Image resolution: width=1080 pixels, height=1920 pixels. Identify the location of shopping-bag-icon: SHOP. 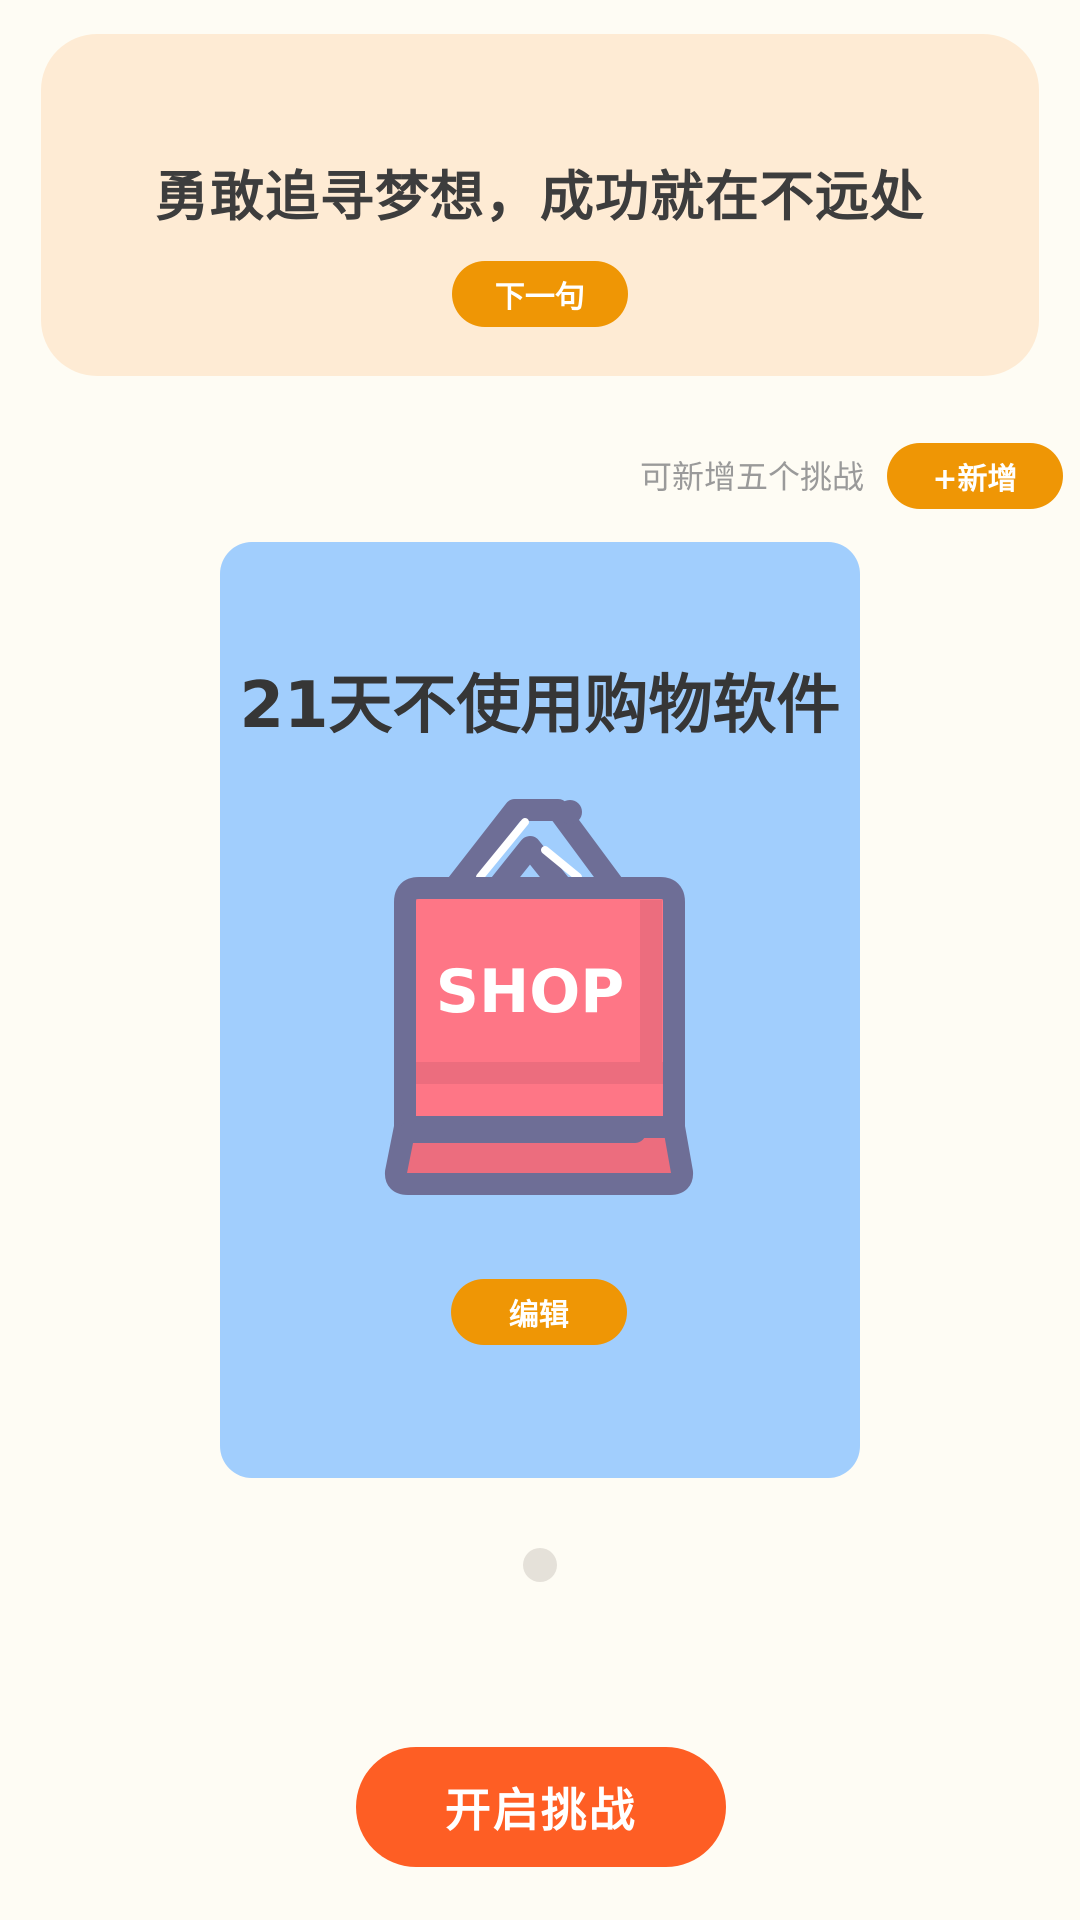
(539, 997).